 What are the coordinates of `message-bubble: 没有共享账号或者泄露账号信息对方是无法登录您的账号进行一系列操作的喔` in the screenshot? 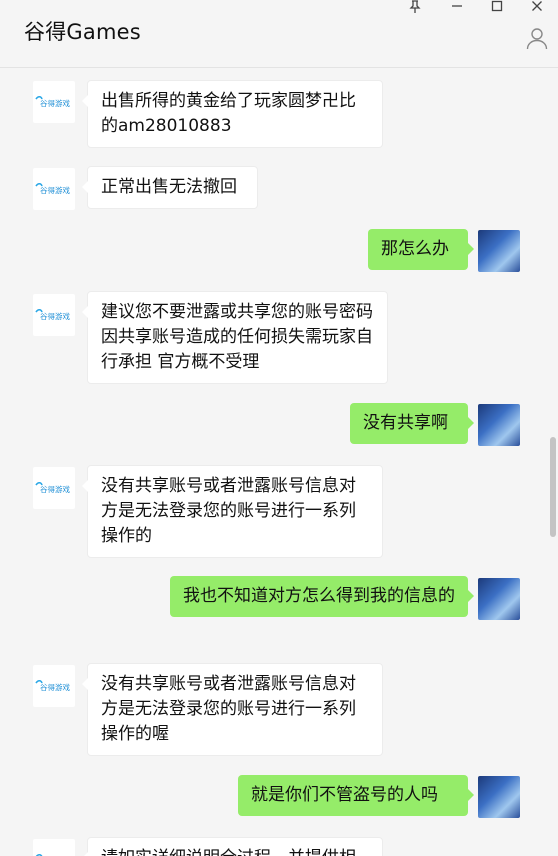 It's located at (232, 709).